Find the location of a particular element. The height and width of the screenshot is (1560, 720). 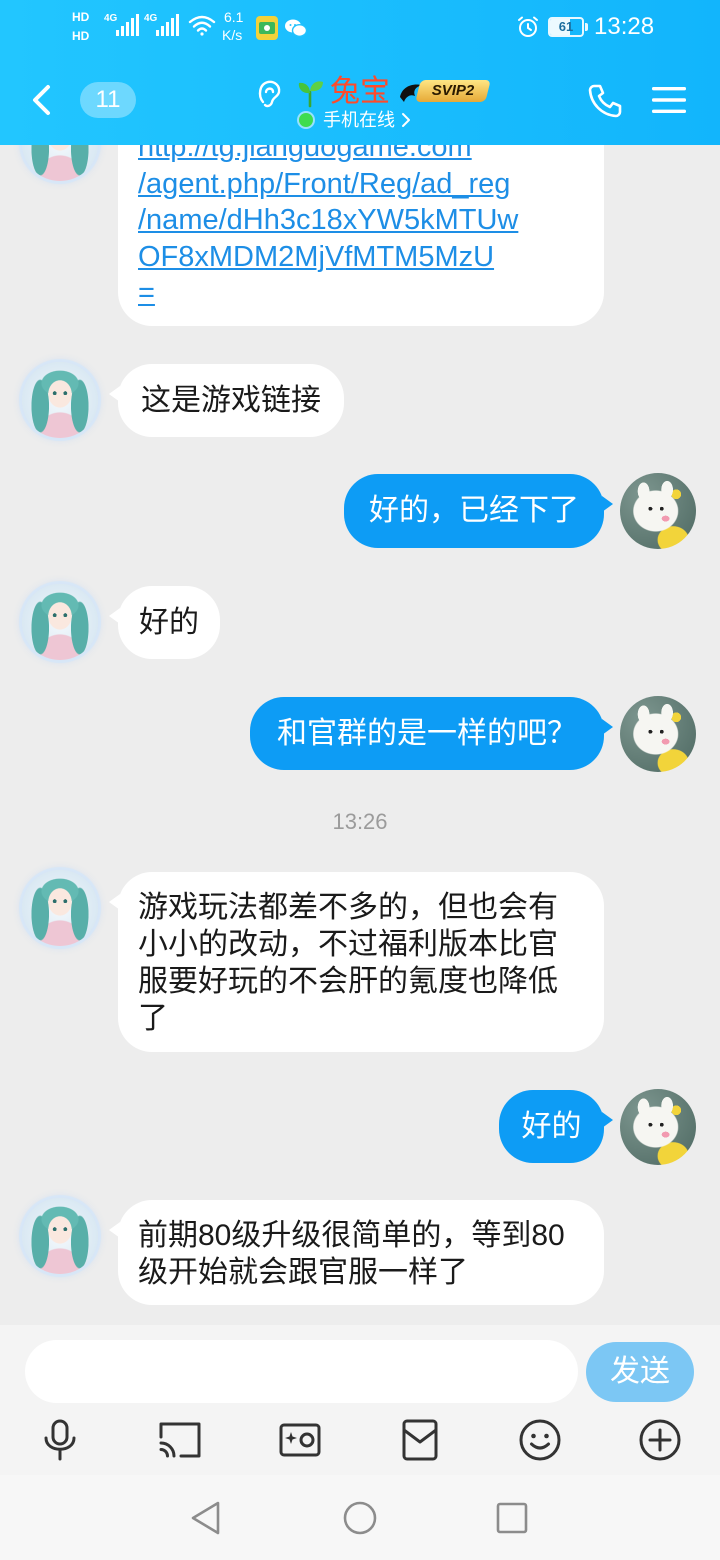

svip-label: SVIP2 is located at coordinates (453, 90).